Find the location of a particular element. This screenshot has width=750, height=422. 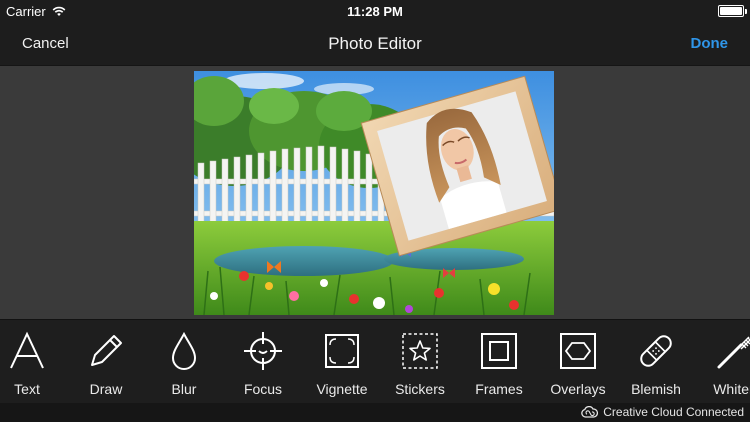

creative-cloud-icon is located at coordinates (590, 412).